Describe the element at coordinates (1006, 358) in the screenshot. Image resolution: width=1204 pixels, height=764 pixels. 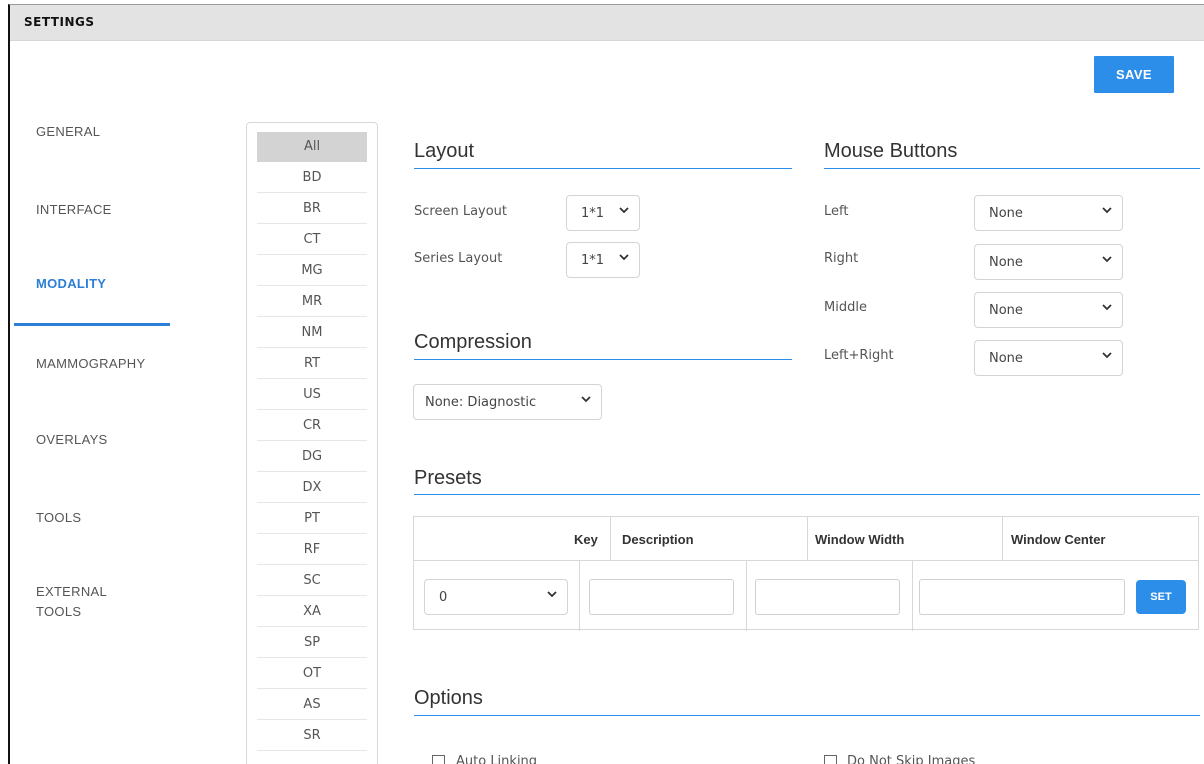
I see `mouse-leftright-value: None` at that location.